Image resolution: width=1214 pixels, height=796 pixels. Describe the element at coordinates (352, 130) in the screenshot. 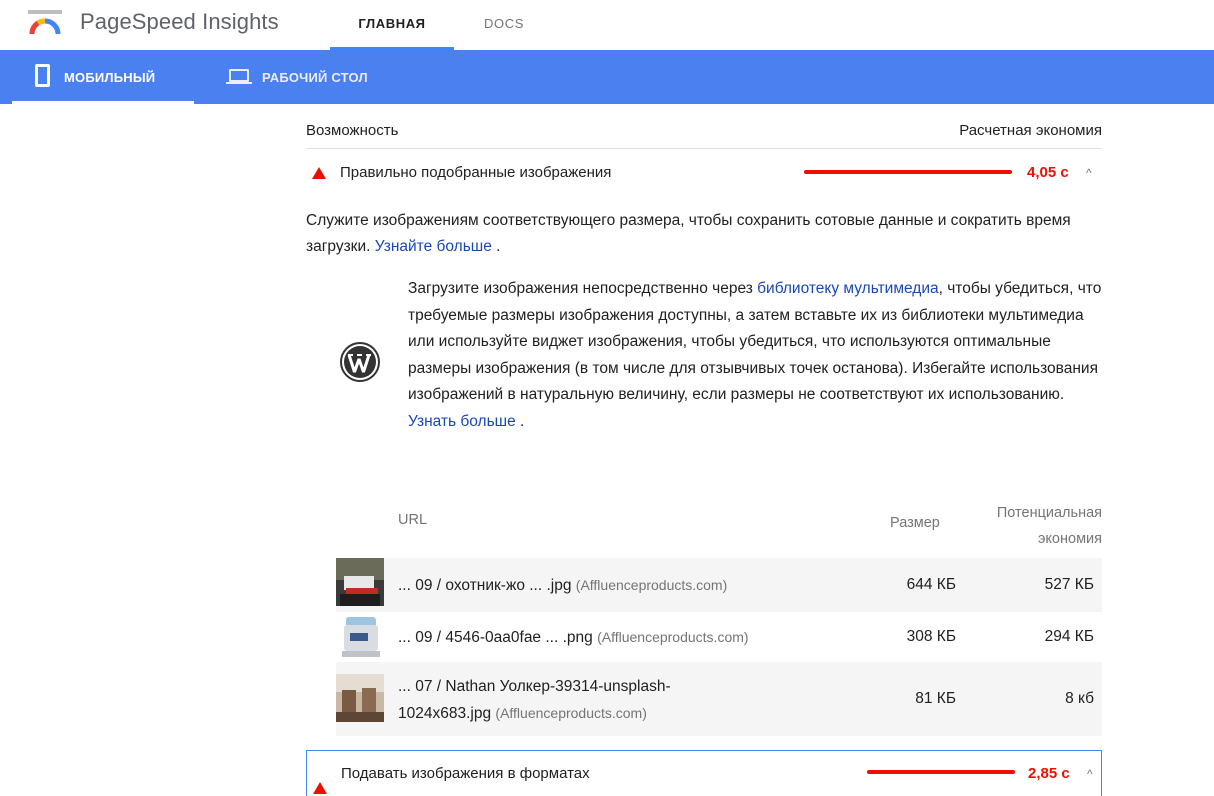

I see `column-opportunity-header: Возможность` at that location.